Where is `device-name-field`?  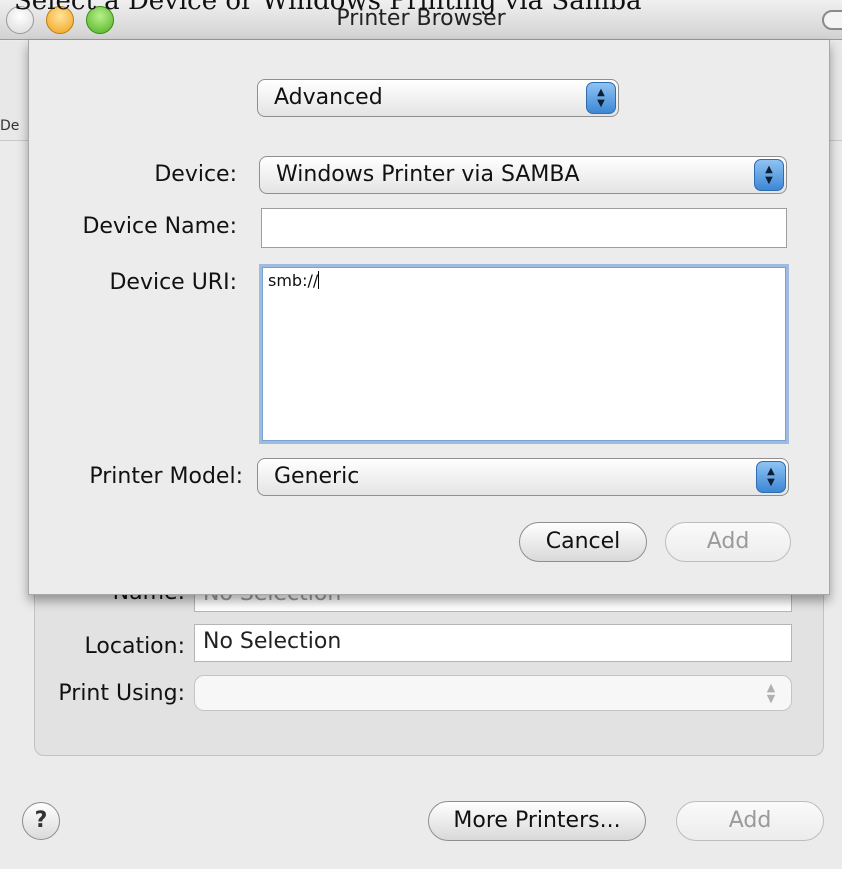 device-name-field is located at coordinates (524, 228).